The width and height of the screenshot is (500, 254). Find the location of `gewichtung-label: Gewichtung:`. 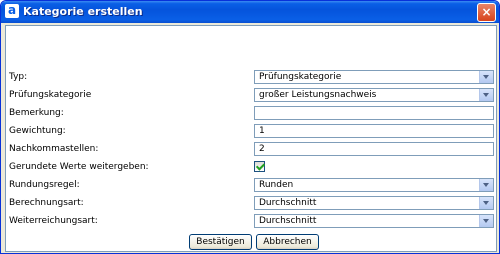

gewichtung-label: Gewichtung: is located at coordinates (37, 131).